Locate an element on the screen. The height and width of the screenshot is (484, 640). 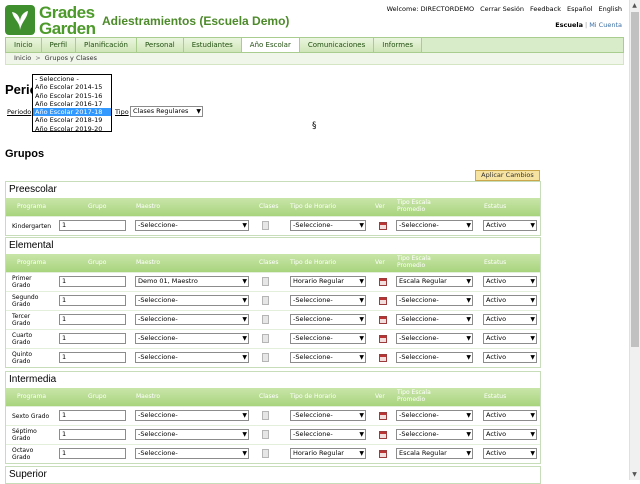
tab-perfil: Perfil is located at coordinates (59, 45).